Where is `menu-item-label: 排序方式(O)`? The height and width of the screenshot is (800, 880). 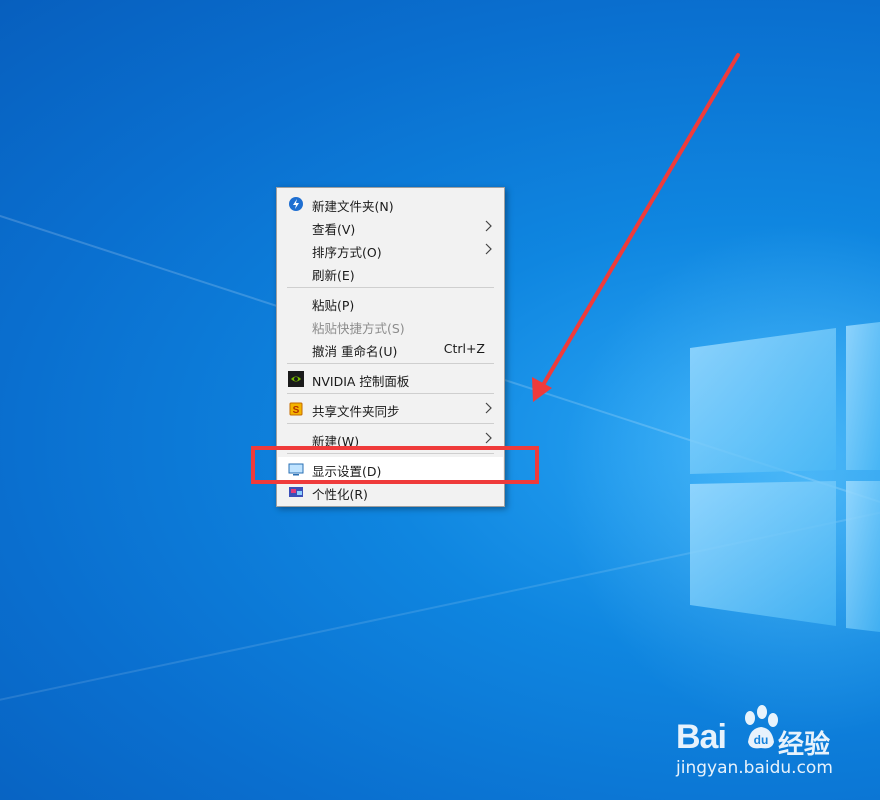
menu-item-label: 排序方式(O) is located at coordinates (347, 252).